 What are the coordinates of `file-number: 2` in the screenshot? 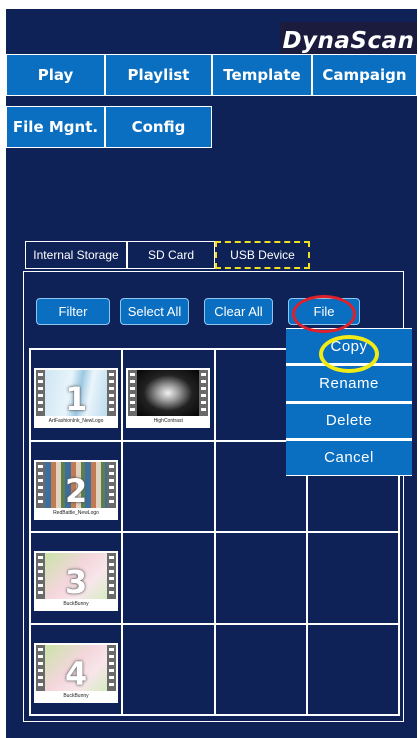 It's located at (76, 490).